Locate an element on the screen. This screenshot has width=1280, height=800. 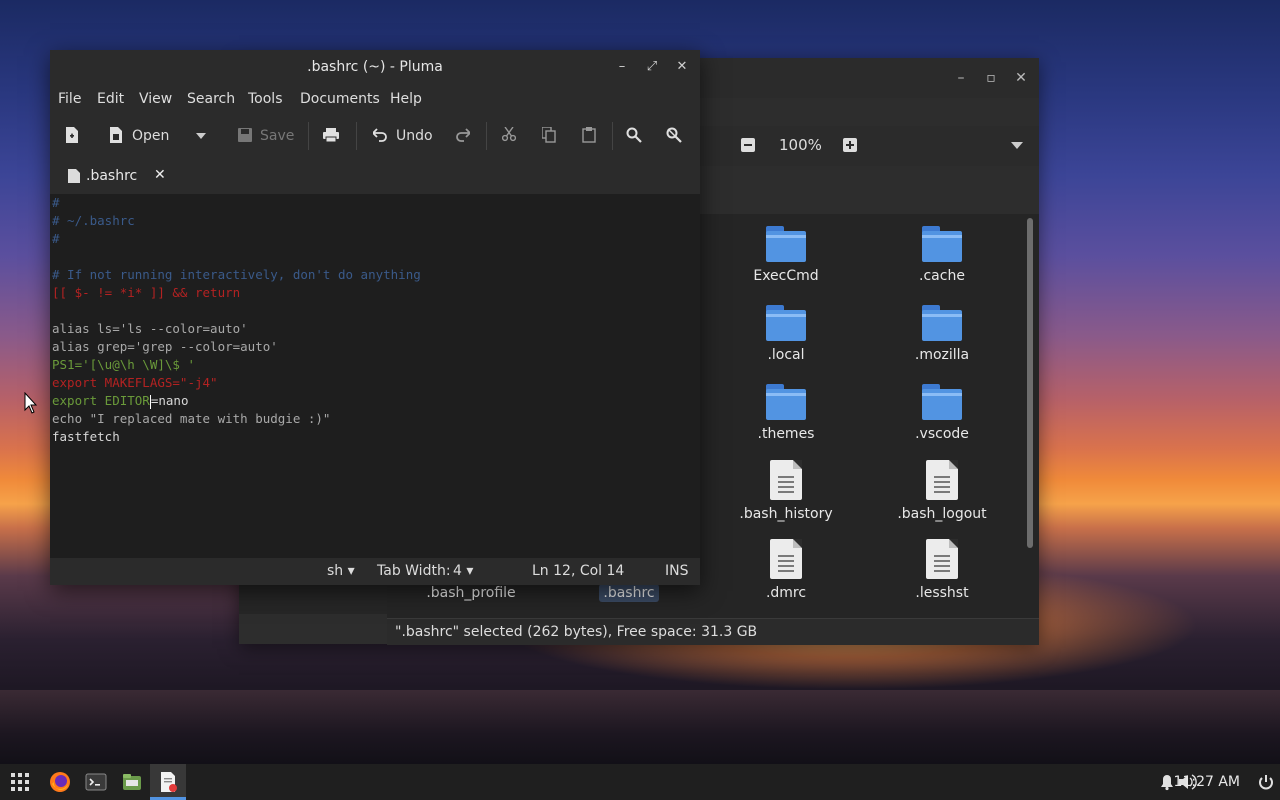
file-item: .bash_profile is located at coordinates (471, 593).